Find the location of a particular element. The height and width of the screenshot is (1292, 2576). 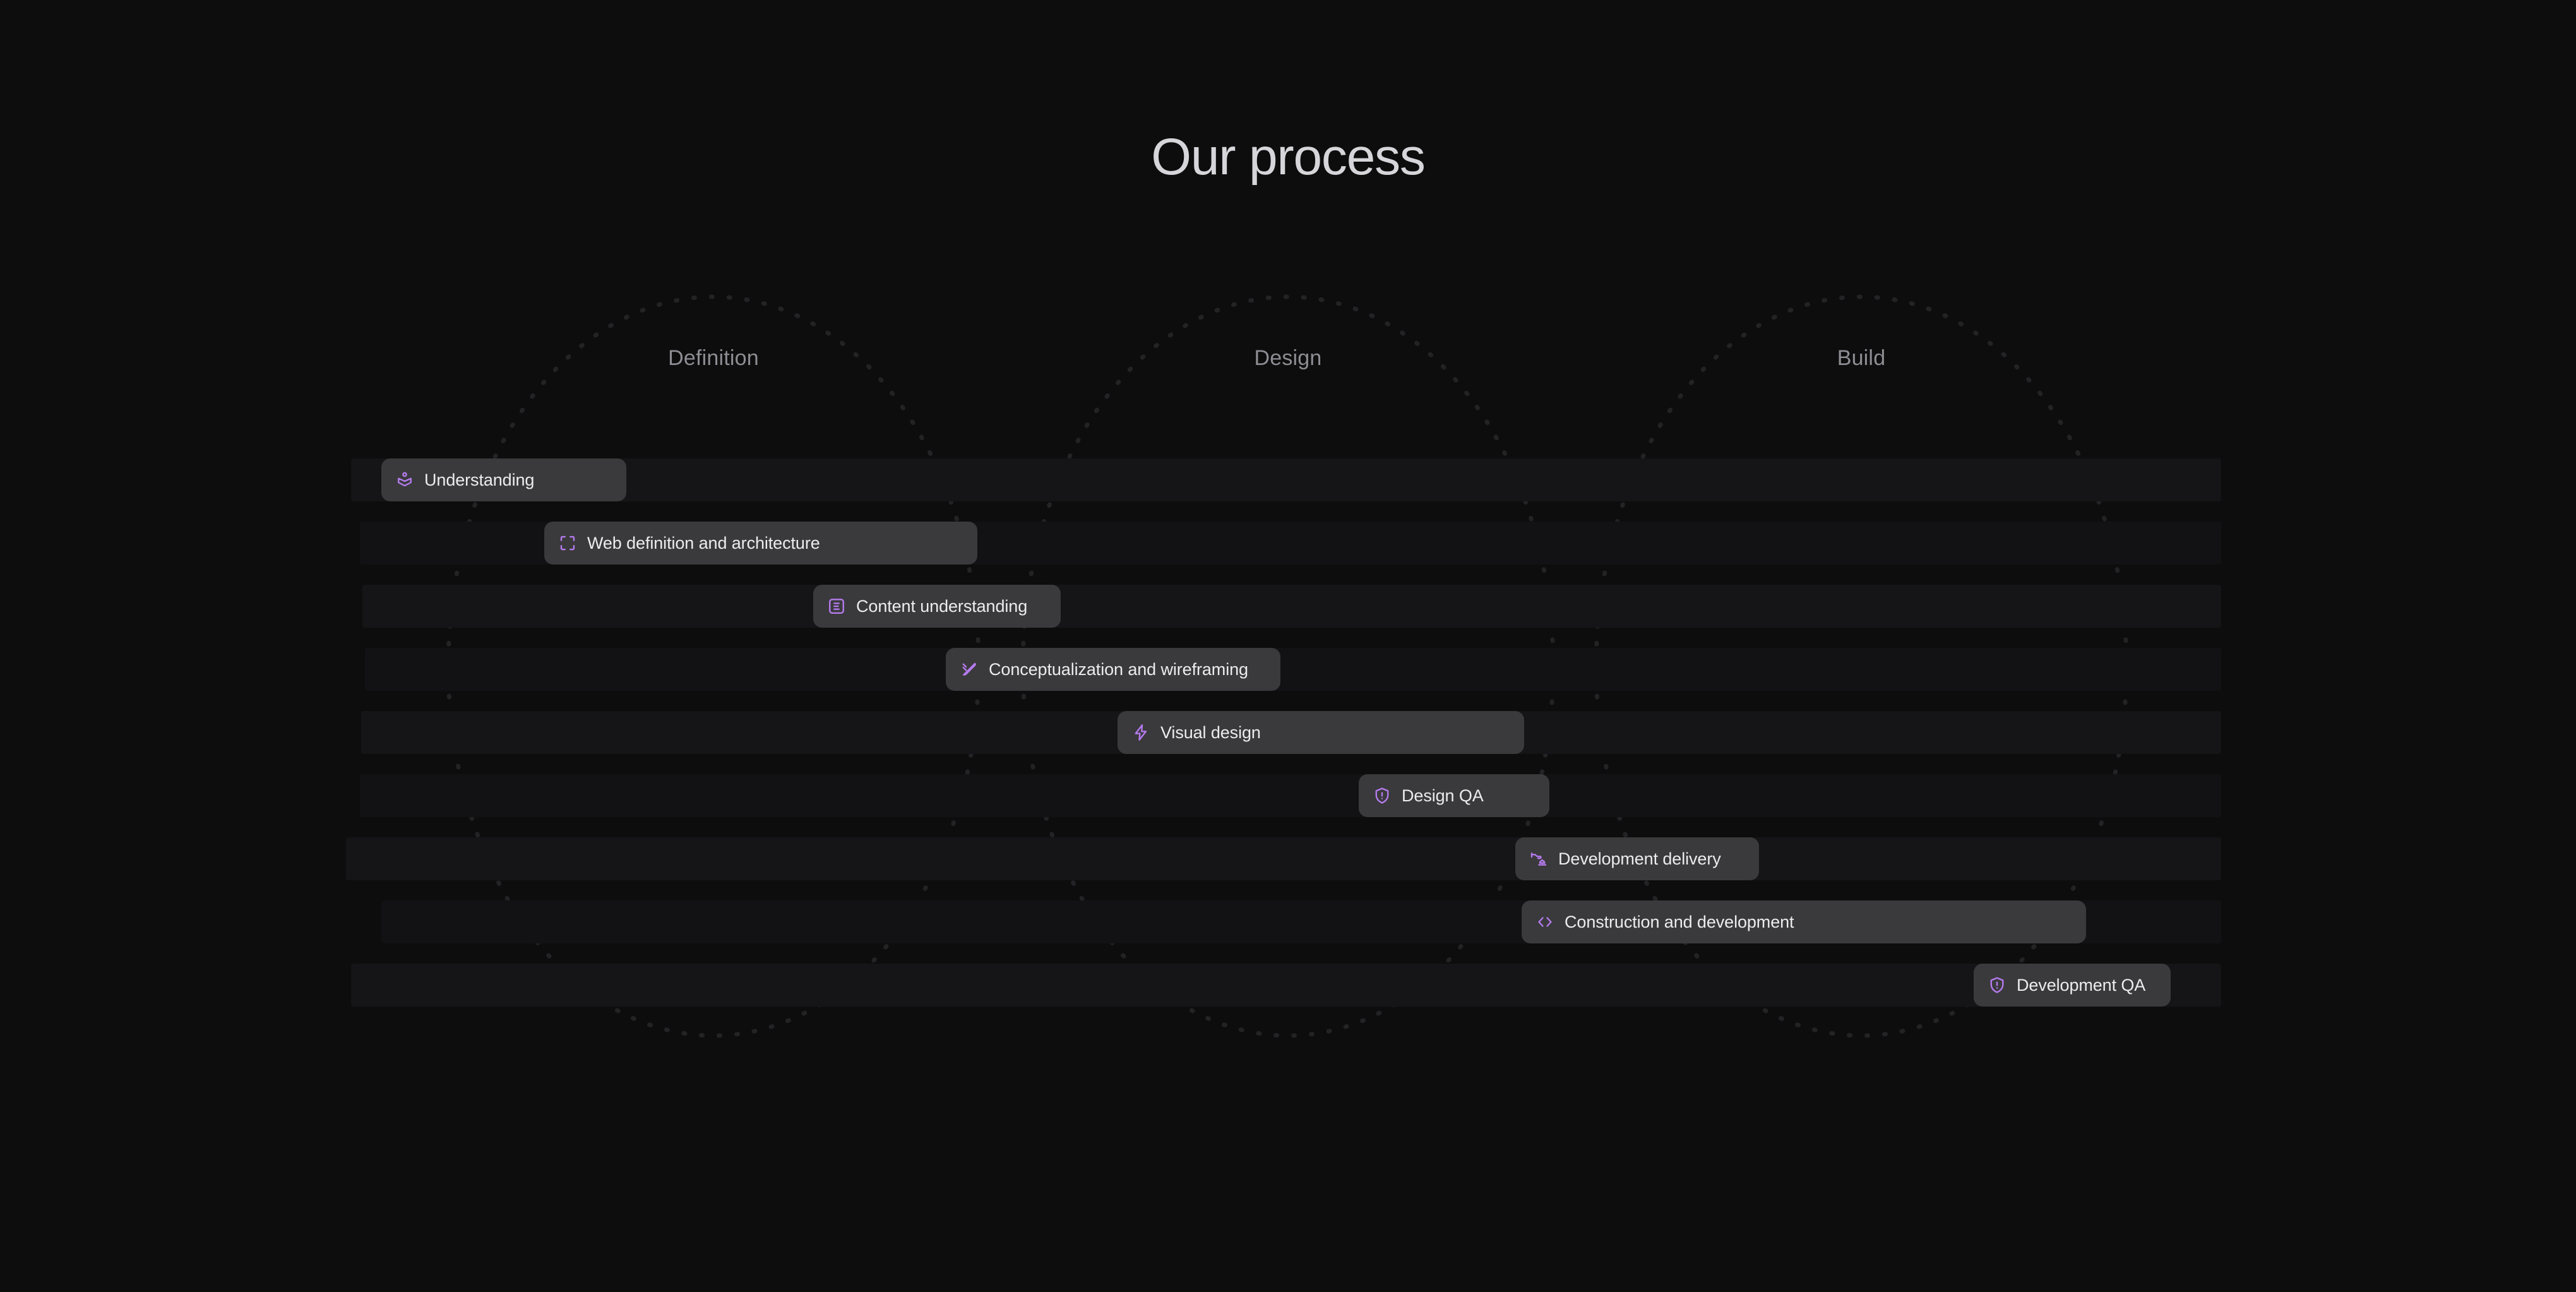

process-step-label: Development QA is located at coordinates (2081, 985).